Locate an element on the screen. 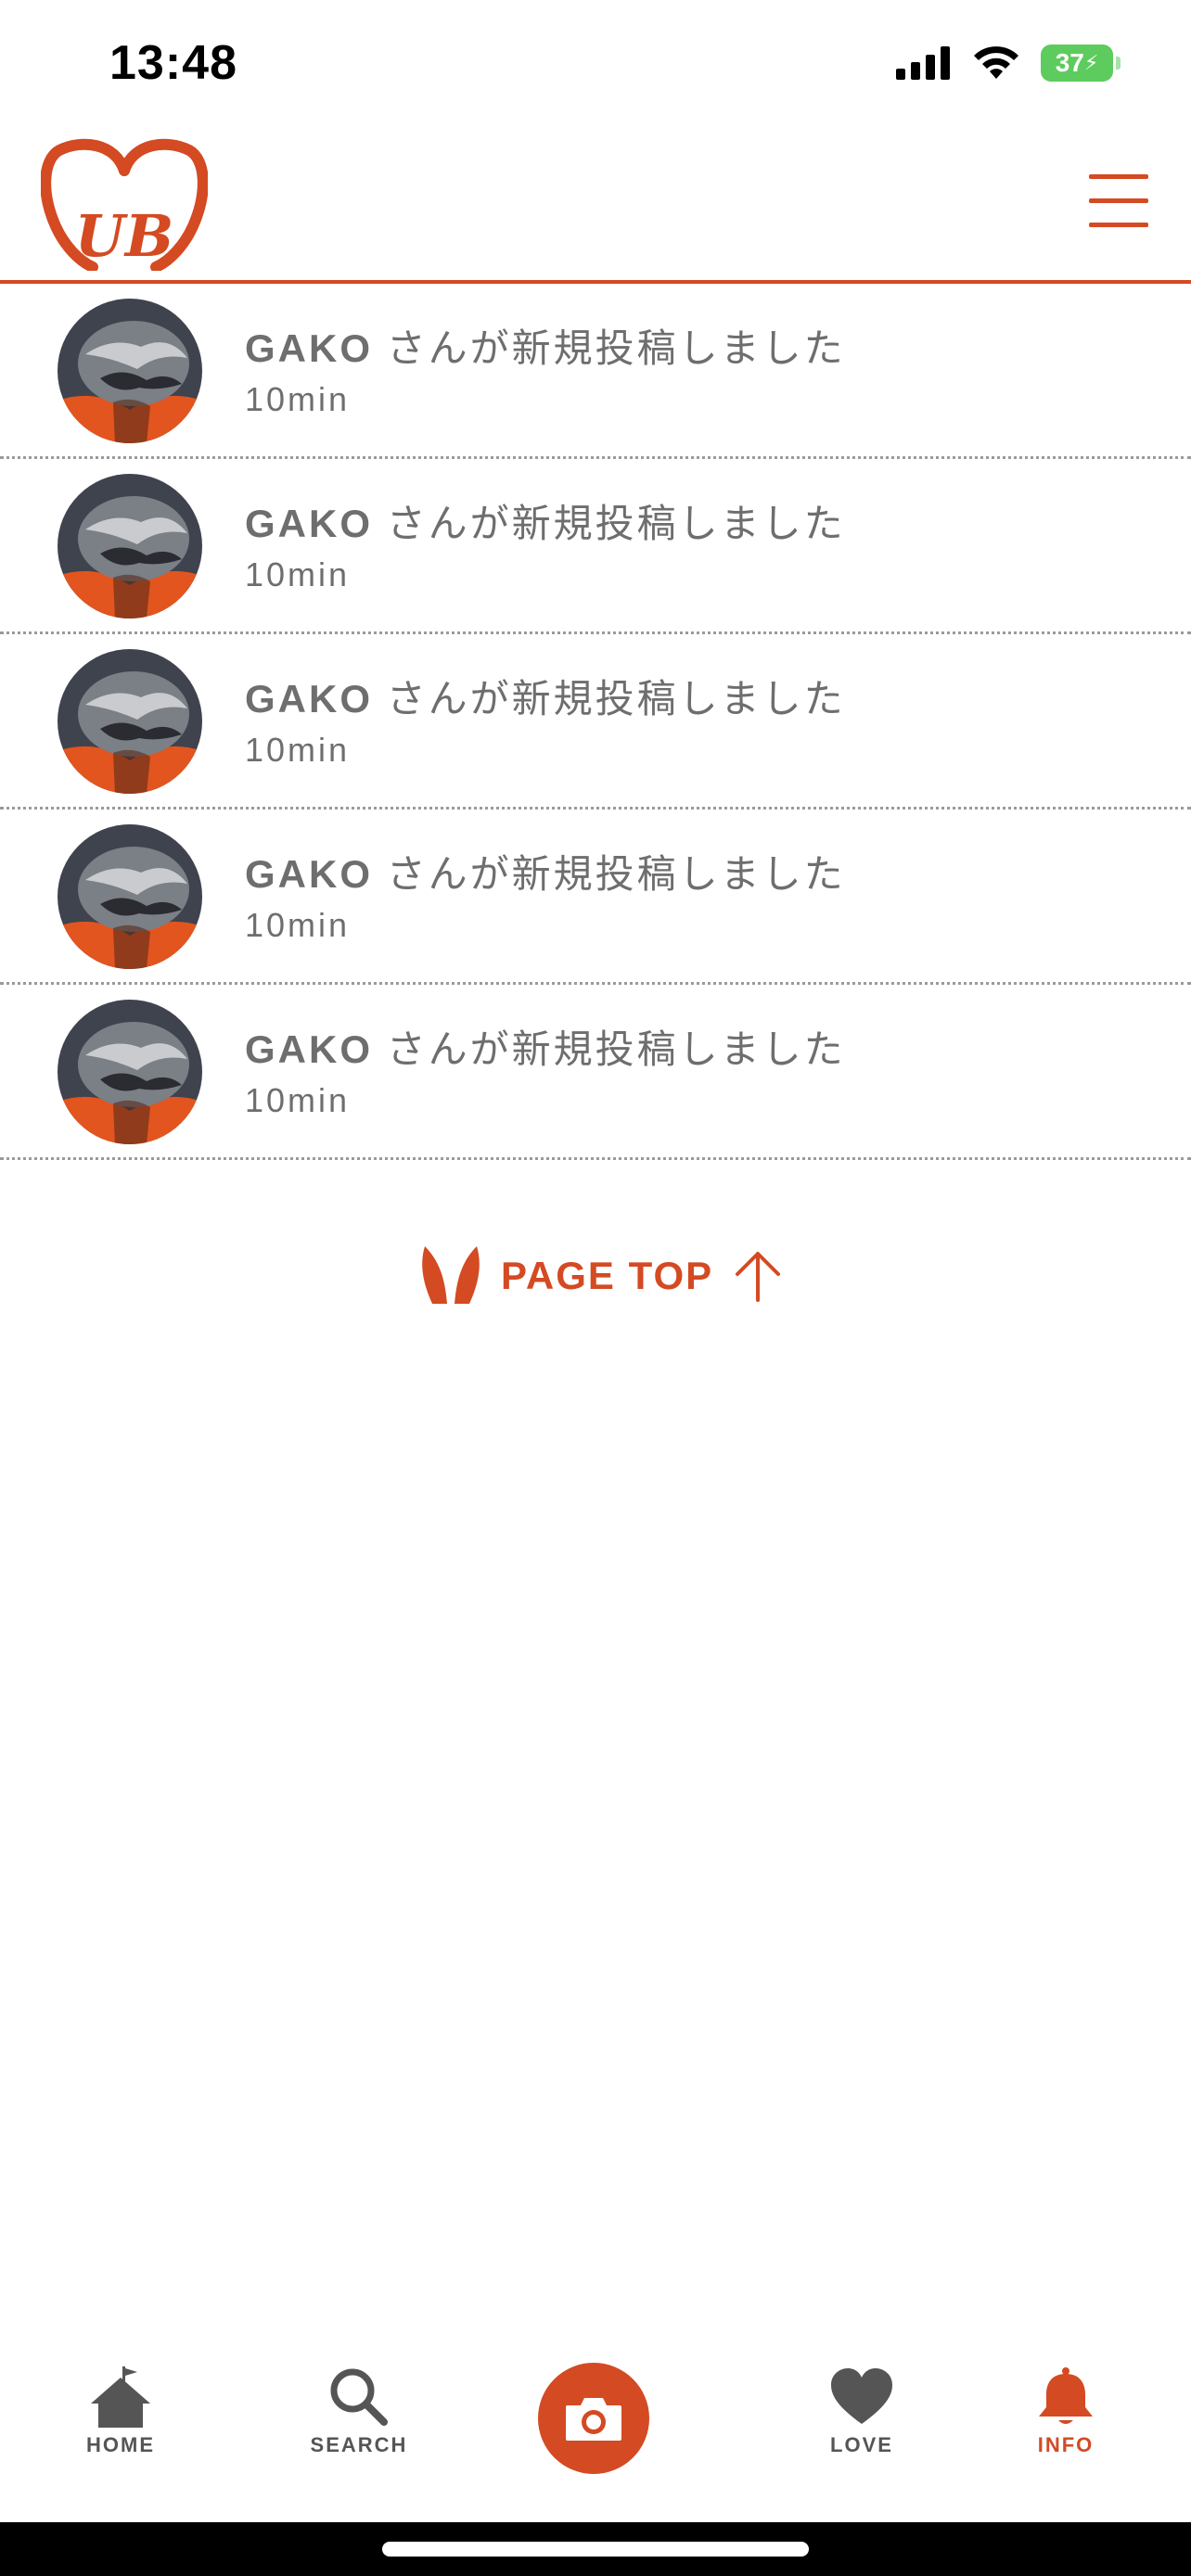 Image resolution: width=1191 pixels, height=2576 pixels. bell-icon is located at coordinates (1066, 2395).